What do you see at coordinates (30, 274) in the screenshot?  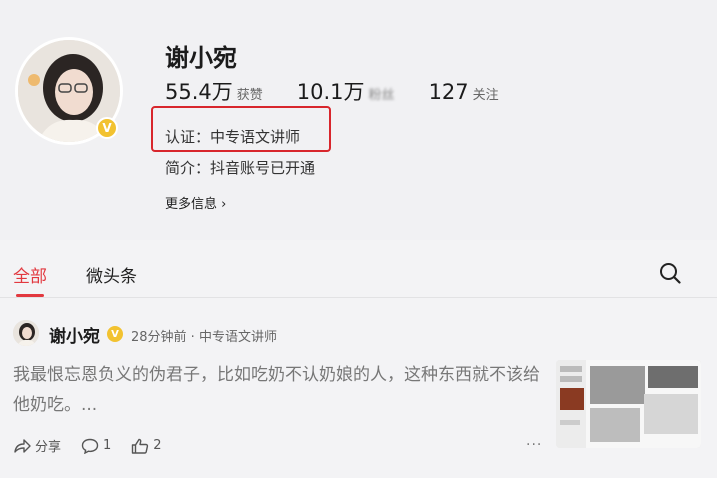 I see `tab-all: 全部` at bounding box center [30, 274].